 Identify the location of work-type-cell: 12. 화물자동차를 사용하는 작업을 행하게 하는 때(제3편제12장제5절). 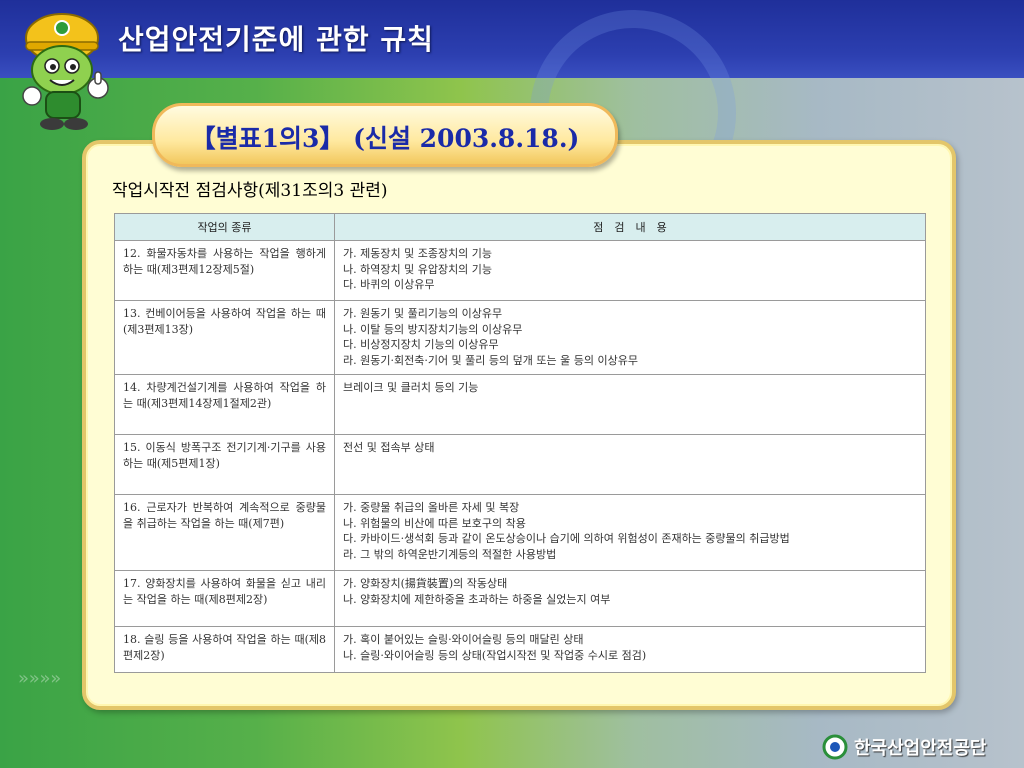
(224, 270).